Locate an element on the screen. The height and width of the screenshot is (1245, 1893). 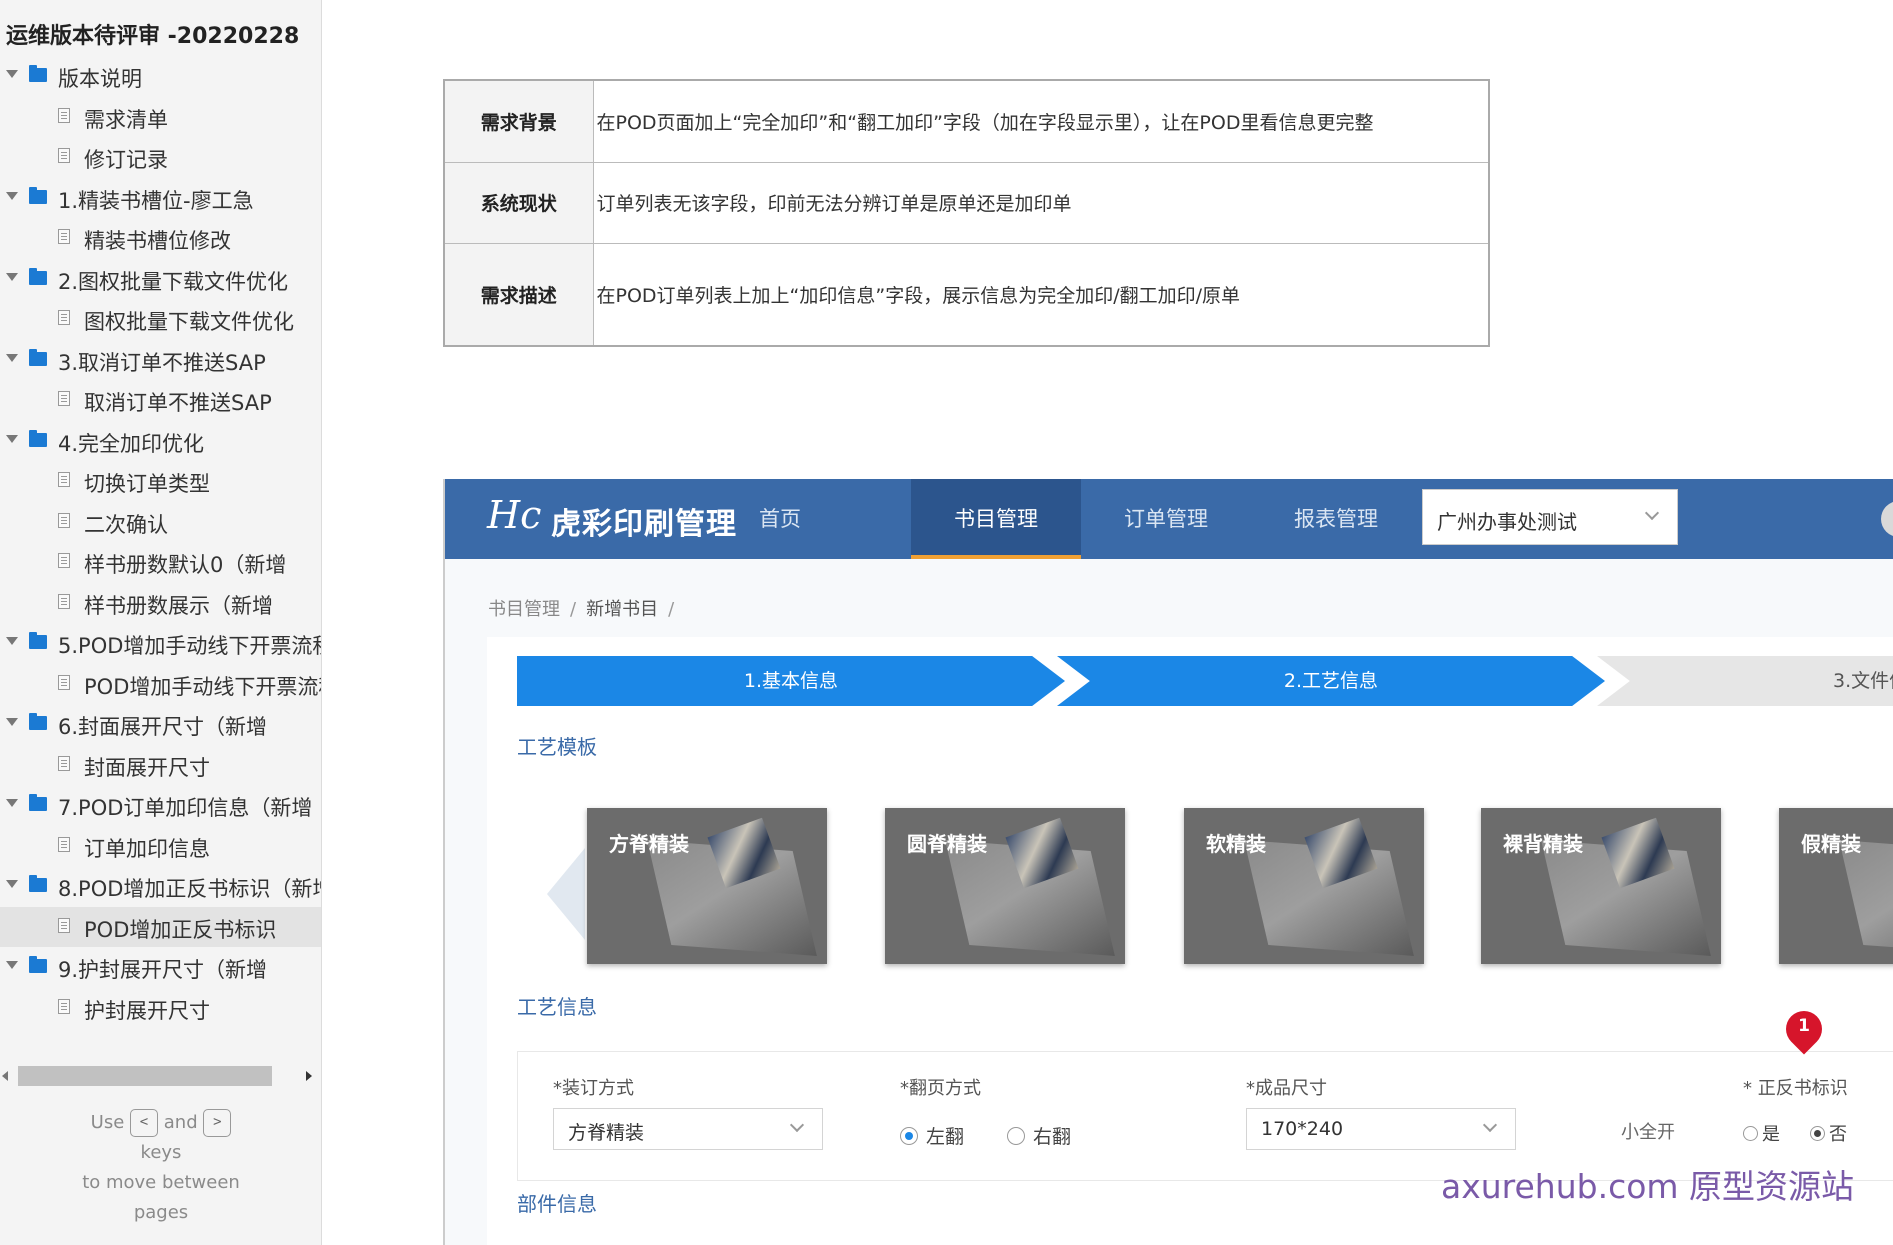
template-card: 方脊精装 is located at coordinates (707, 886).